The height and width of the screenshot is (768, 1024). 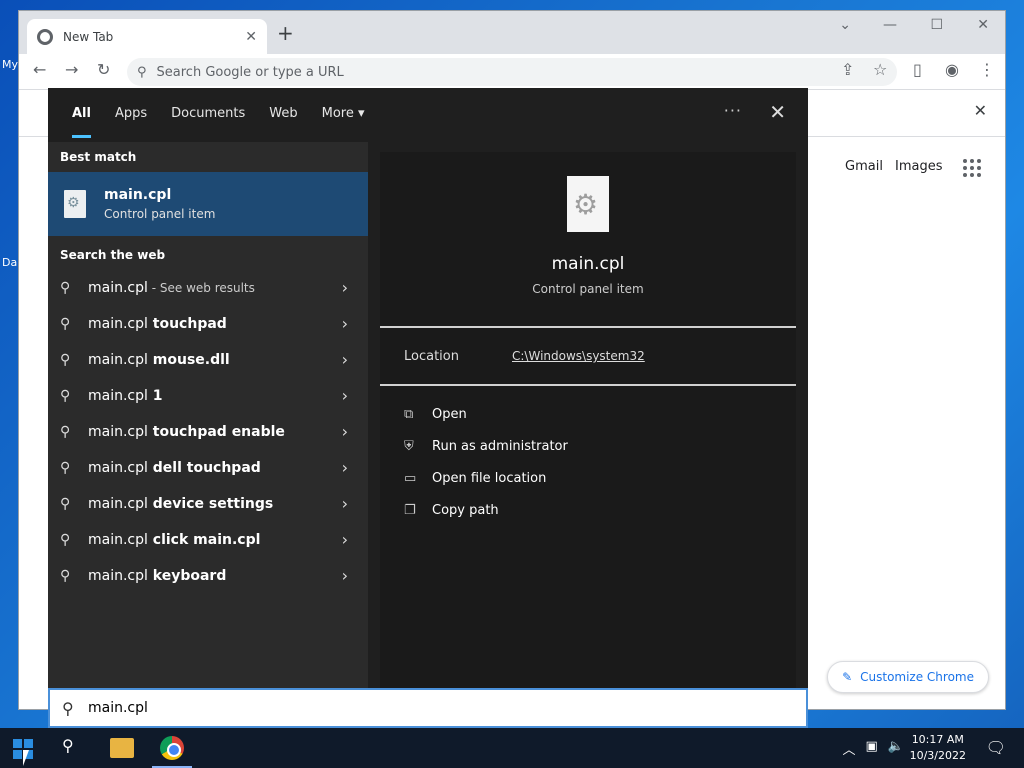 What do you see at coordinates (122, 748) in the screenshot?
I see `file-explorer-icon` at bounding box center [122, 748].